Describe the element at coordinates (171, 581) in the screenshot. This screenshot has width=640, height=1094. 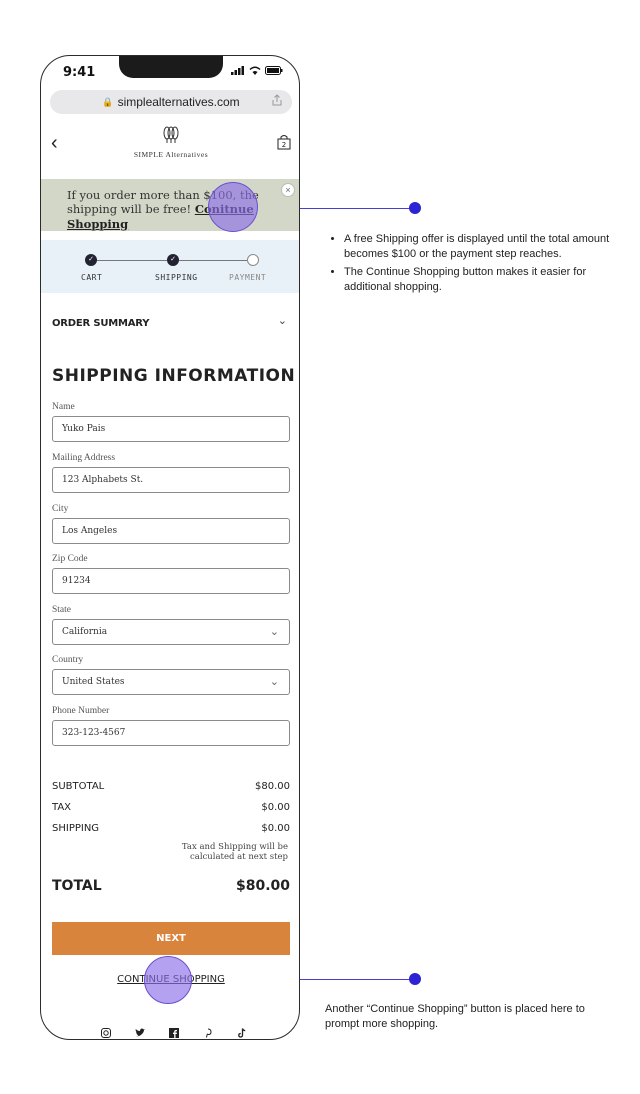
I see `zip-field: 91234` at that location.